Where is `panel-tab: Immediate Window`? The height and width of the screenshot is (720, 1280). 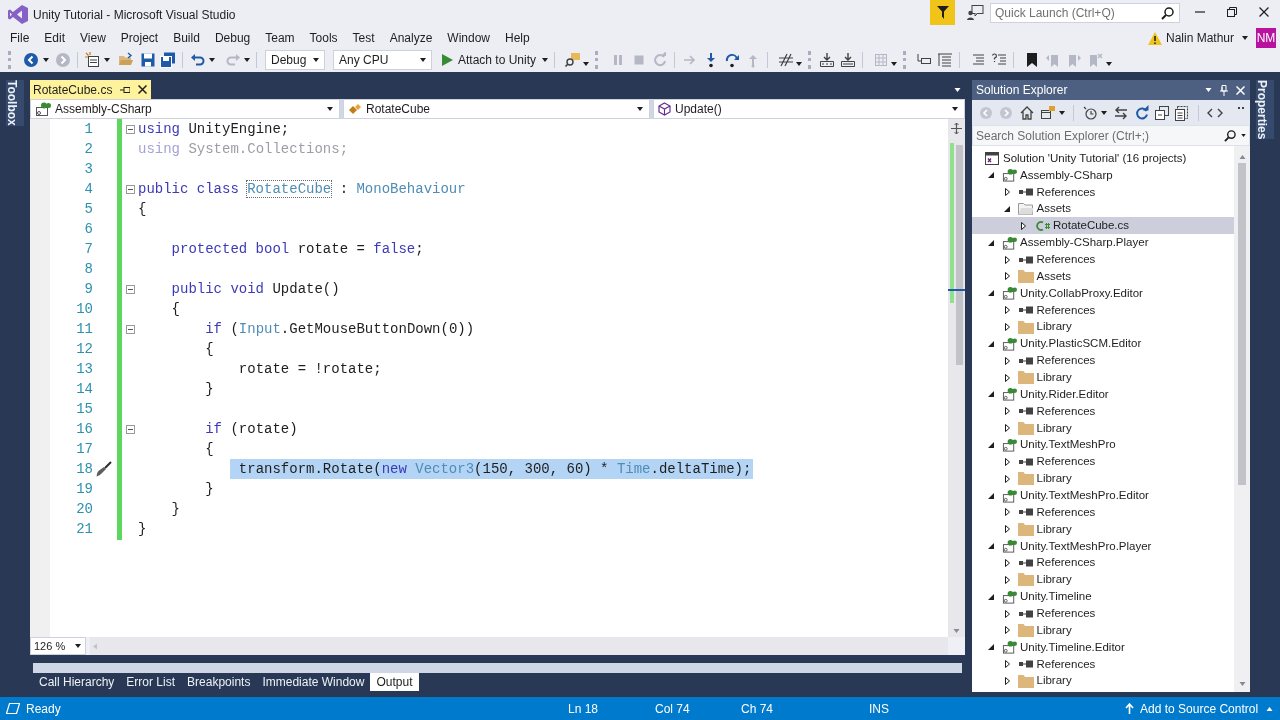
panel-tab: Immediate Window is located at coordinates (313, 682).